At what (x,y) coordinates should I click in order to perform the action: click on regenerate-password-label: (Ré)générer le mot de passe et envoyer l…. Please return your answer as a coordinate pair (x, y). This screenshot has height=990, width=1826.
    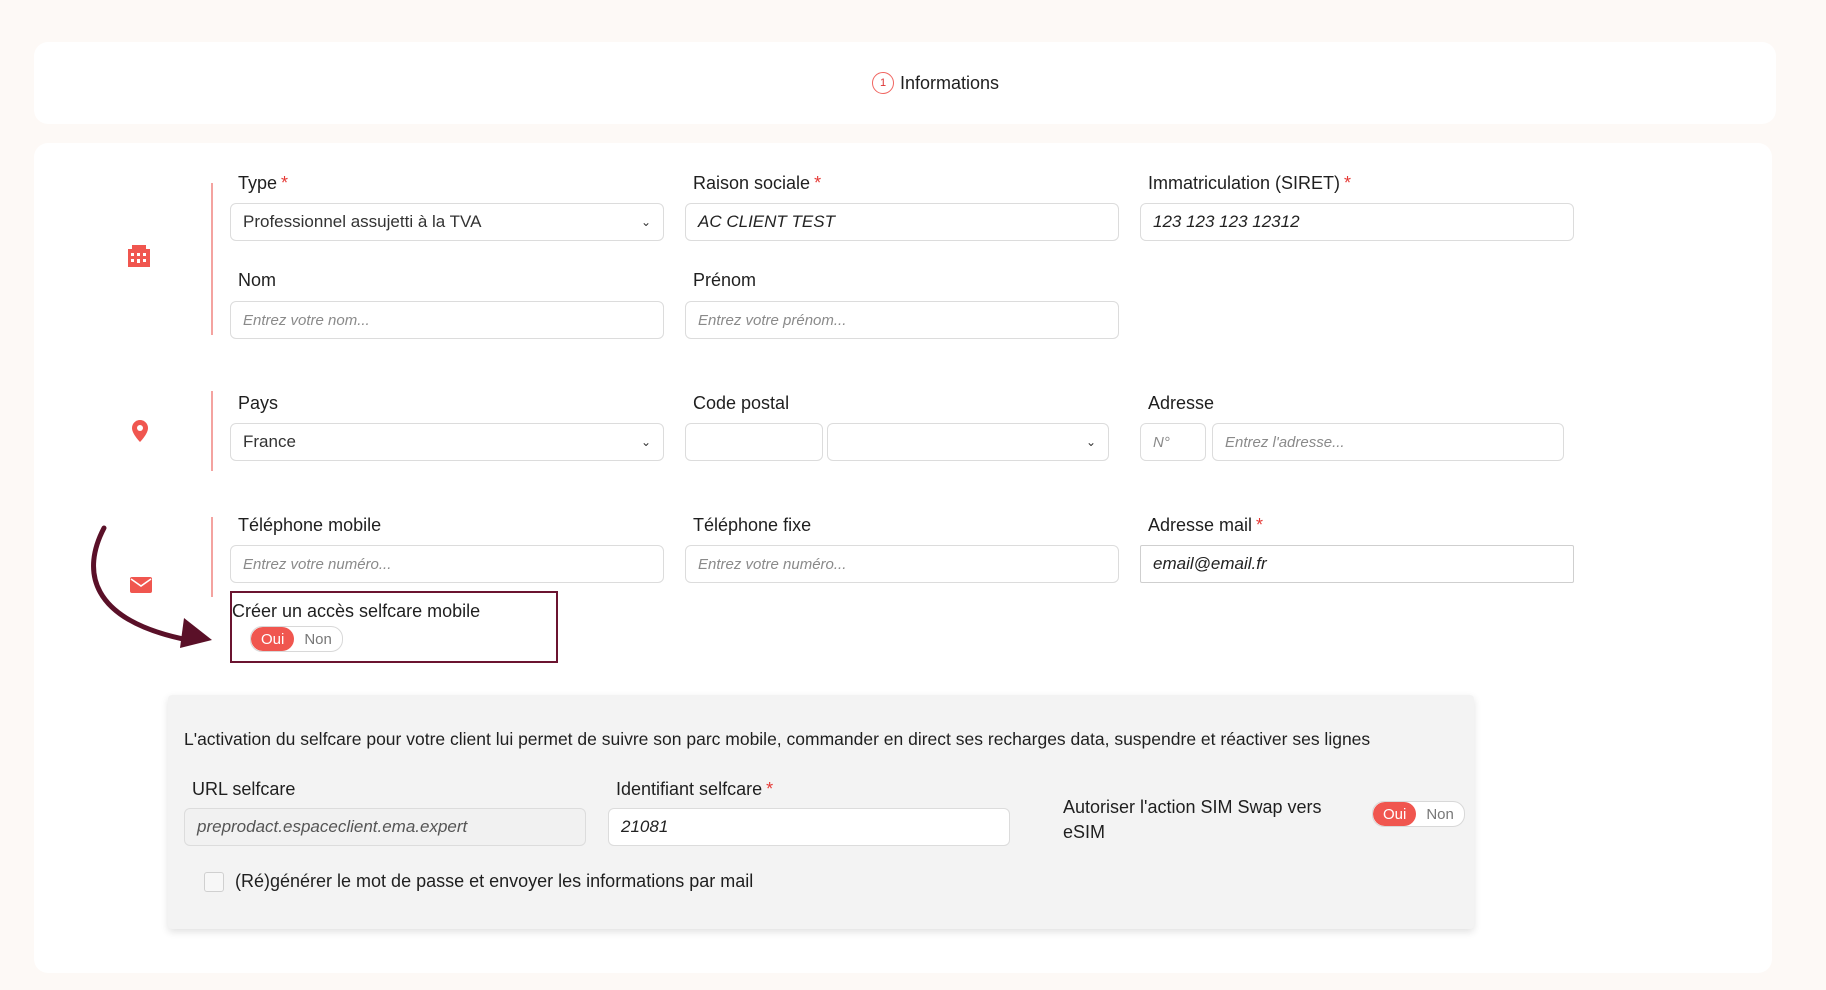
    Looking at the image, I should click on (494, 881).